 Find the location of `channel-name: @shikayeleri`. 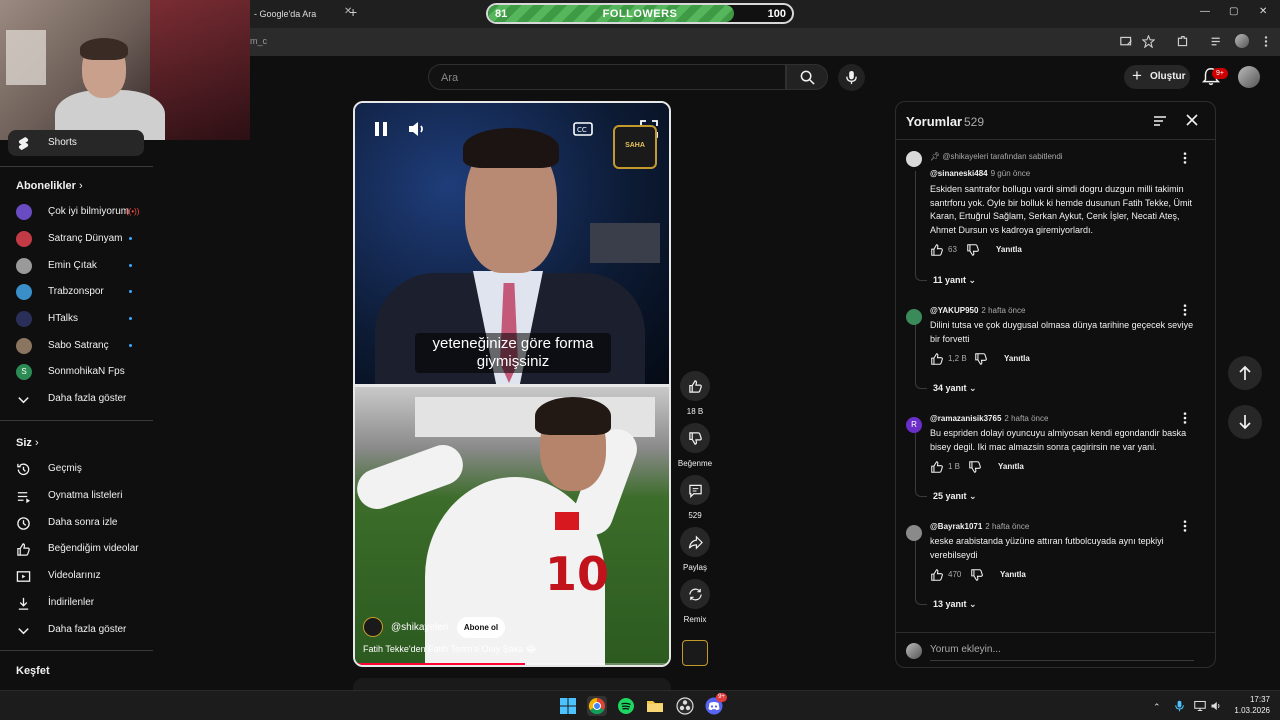

channel-name: @shikayeleri is located at coordinates (419, 627).